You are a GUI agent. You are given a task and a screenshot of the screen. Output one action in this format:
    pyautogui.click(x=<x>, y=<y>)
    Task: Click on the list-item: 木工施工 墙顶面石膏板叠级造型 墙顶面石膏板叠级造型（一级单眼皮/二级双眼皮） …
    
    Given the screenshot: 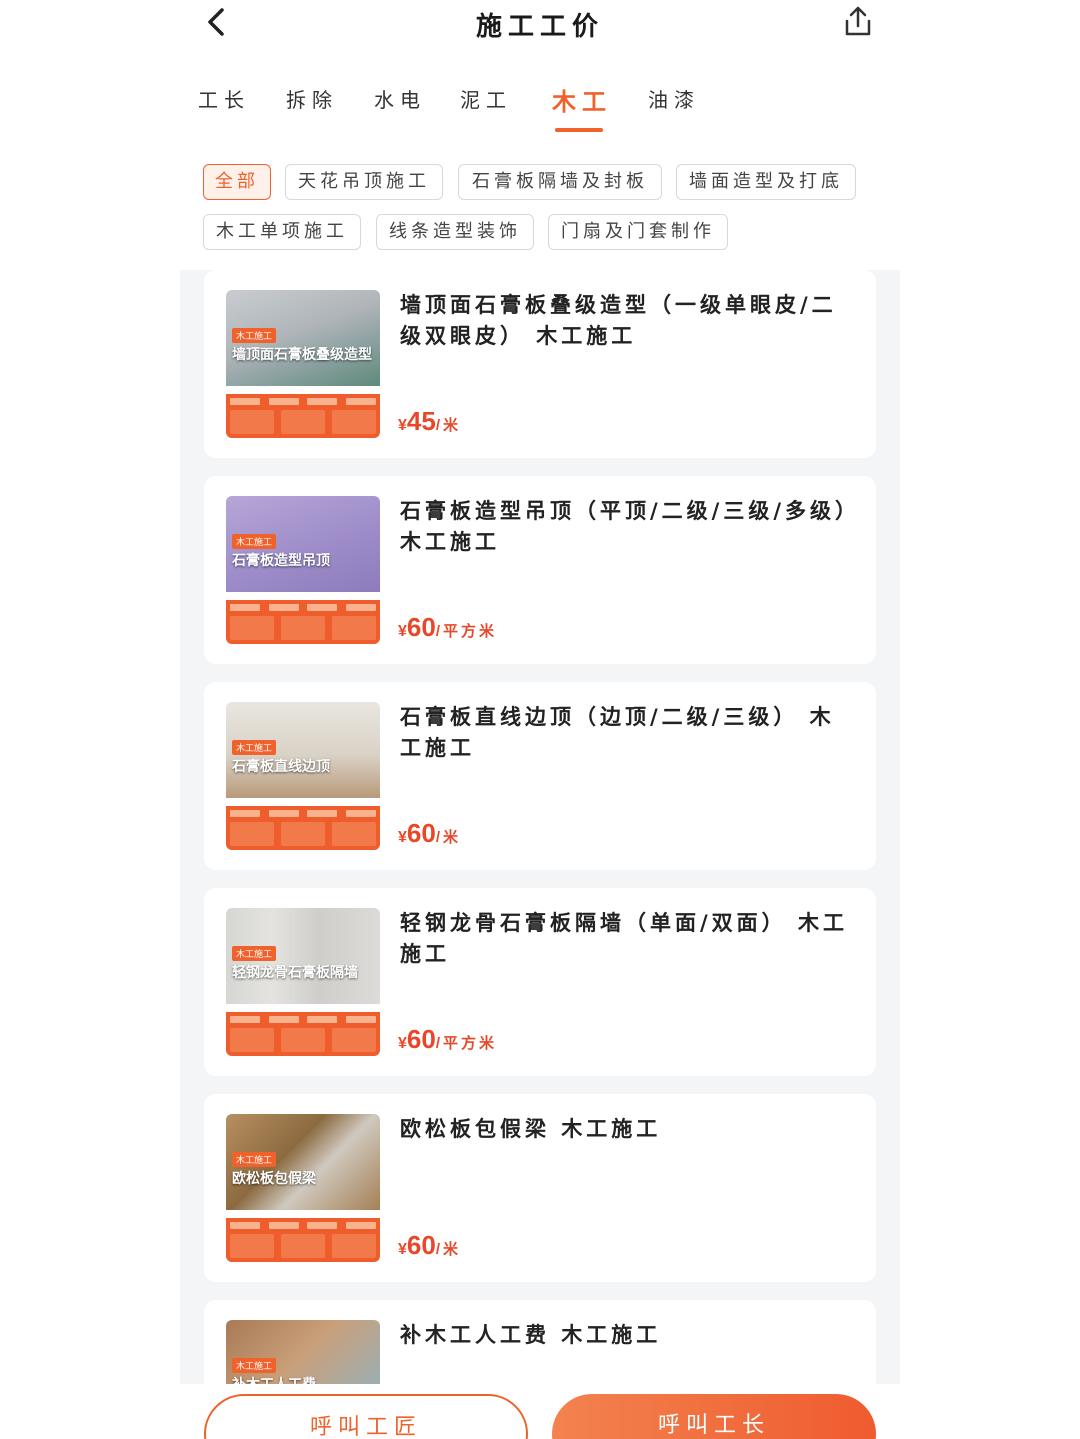 What is the action you would take?
    pyautogui.click(x=540, y=364)
    